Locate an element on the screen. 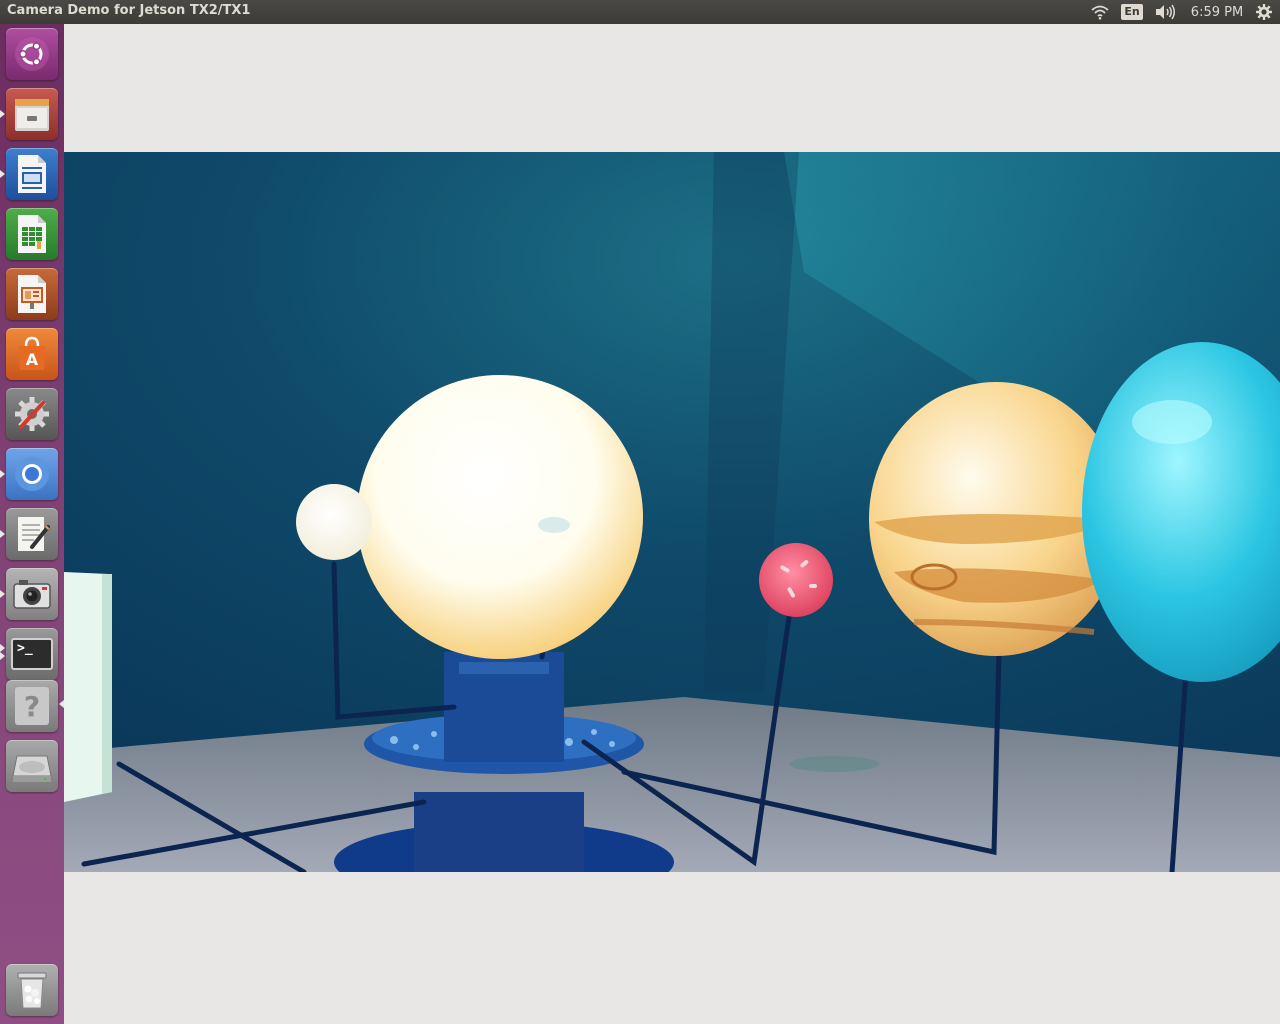 Image resolution: width=1280 pixels, height=1024 pixels. file-cabinet-icon is located at coordinates (32, 115).